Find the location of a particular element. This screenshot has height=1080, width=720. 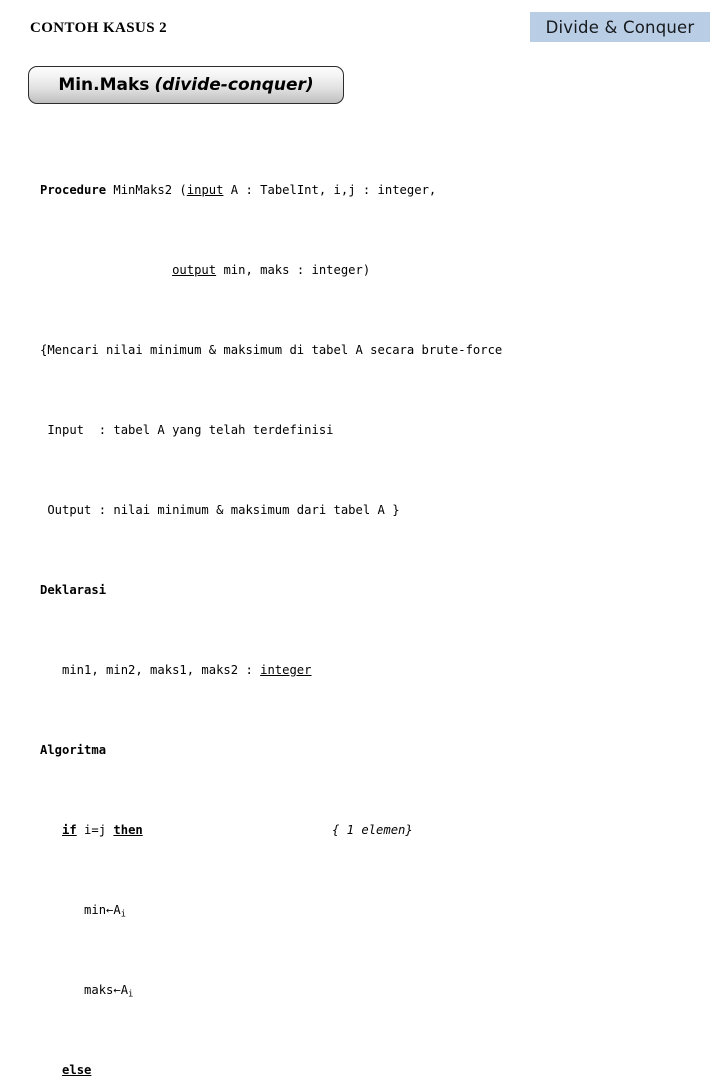

topic-badge: Divide & Conquer is located at coordinates (620, 27).